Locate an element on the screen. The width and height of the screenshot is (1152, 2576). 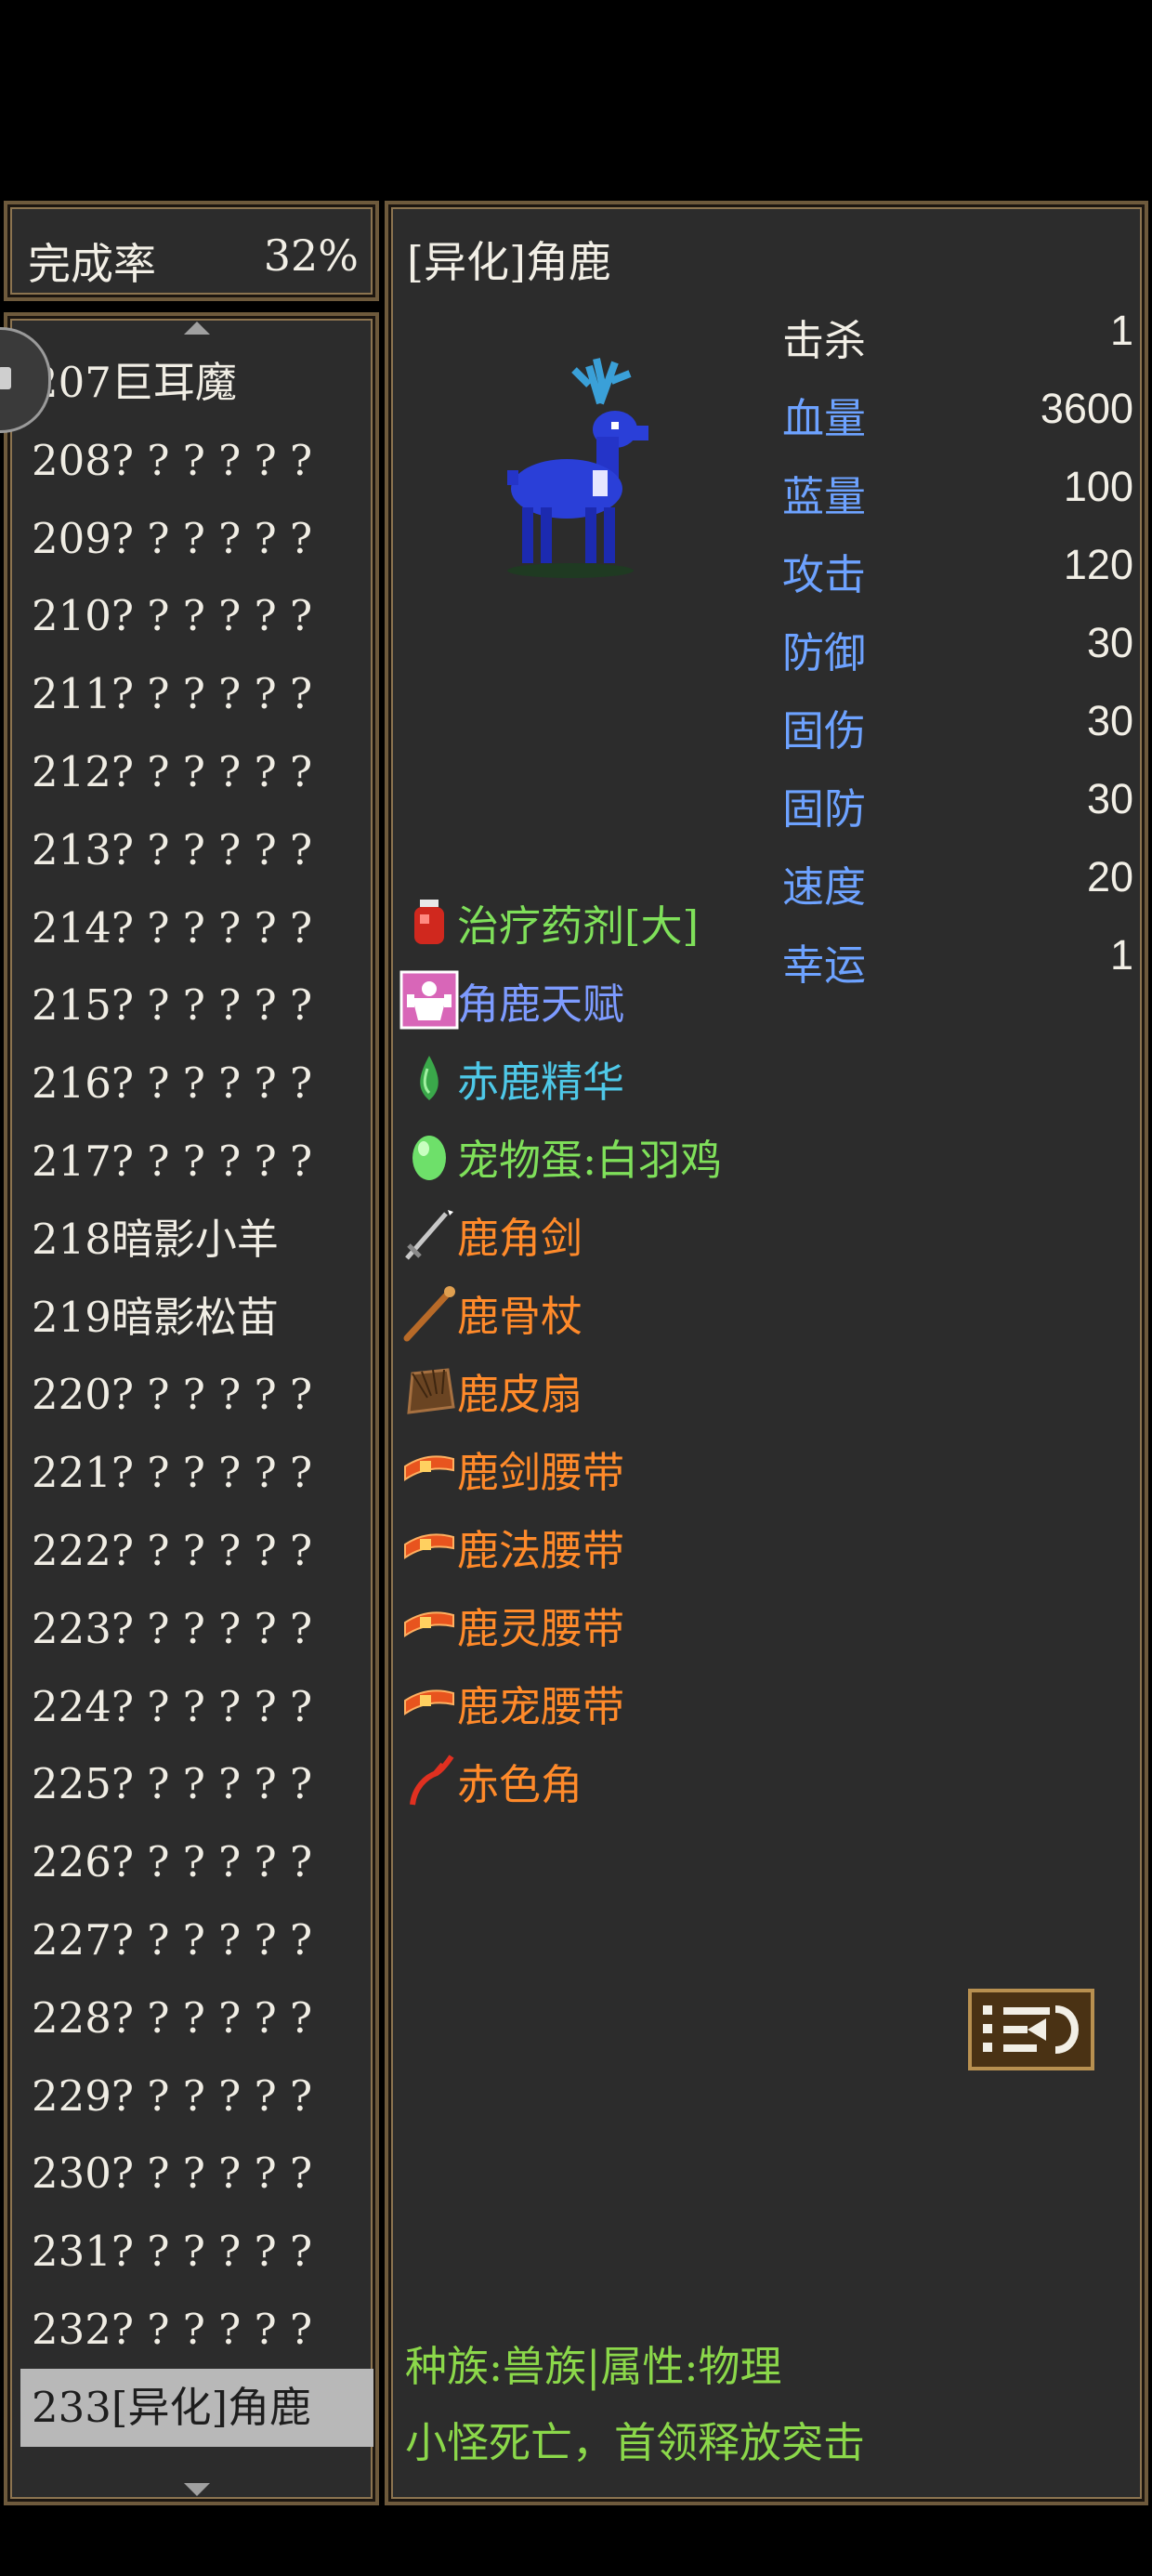
stat-value: 20 is located at coordinates (1109, 876).